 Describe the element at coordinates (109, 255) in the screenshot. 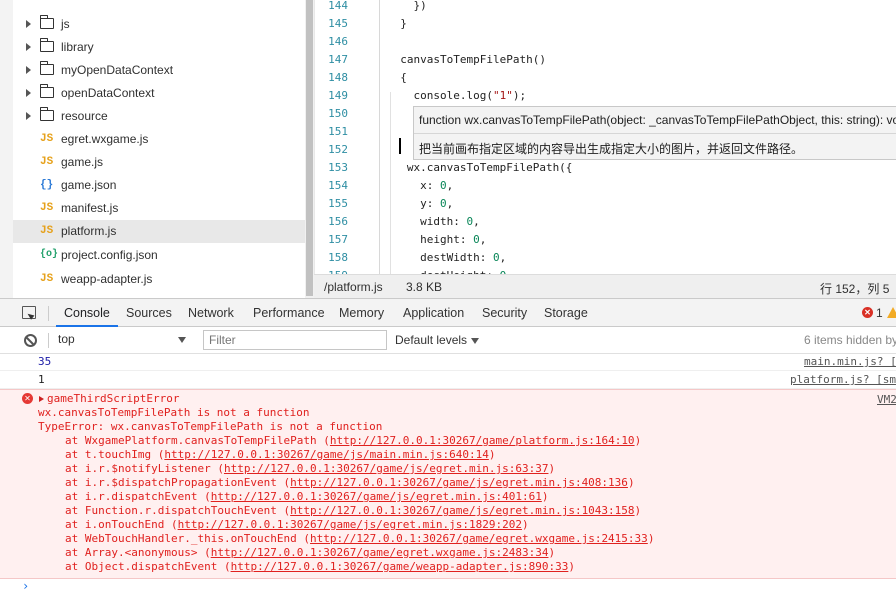

I see `tree-item-label: project.config.json` at that location.